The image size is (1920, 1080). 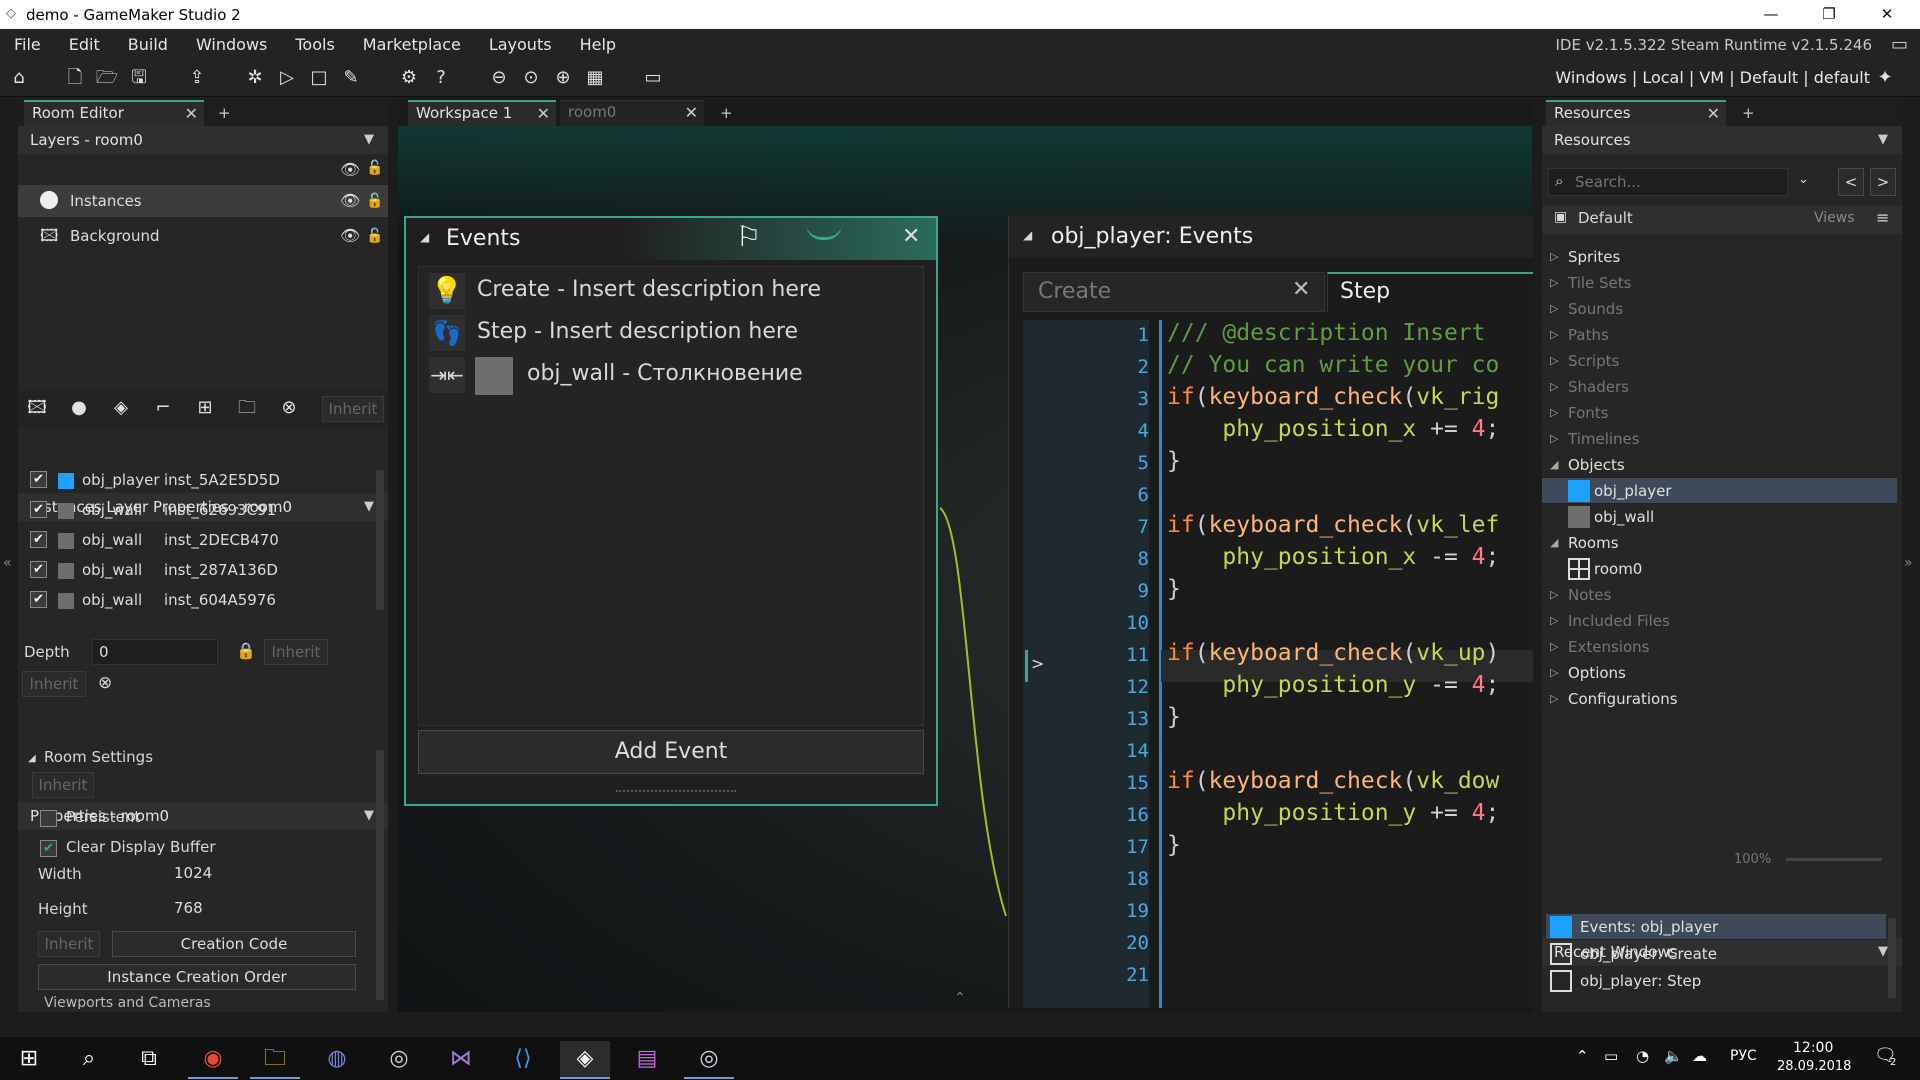 What do you see at coordinates (155, 652) in the screenshot?
I see `depth-field: 0` at bounding box center [155, 652].